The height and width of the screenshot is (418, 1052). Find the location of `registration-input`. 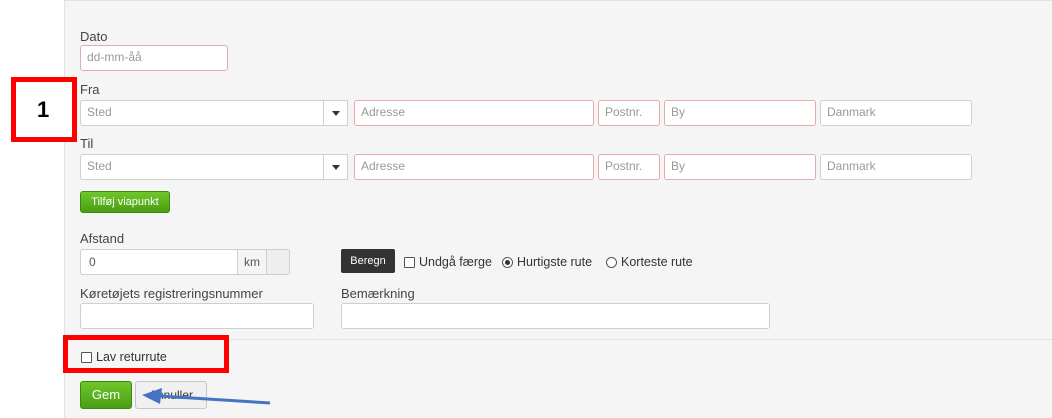

registration-input is located at coordinates (197, 316).